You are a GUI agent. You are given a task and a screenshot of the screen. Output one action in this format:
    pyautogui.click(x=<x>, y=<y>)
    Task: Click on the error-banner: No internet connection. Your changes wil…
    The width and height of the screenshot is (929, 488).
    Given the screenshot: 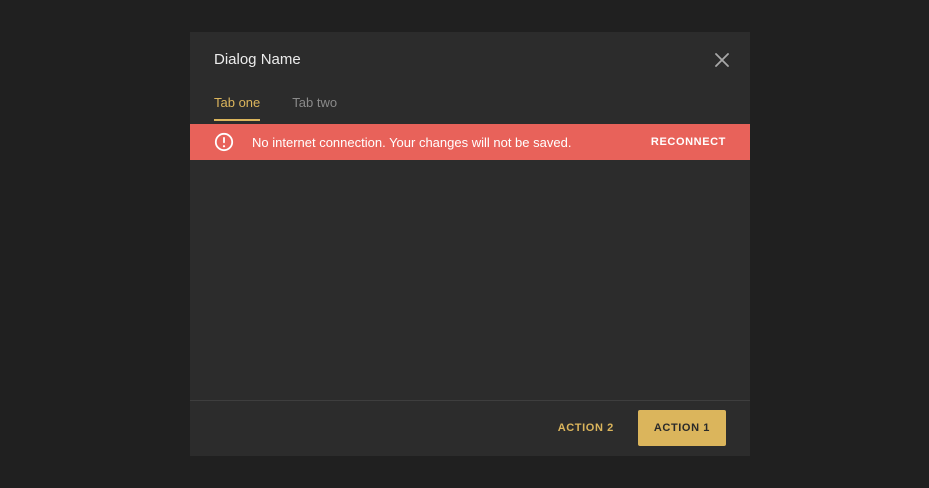 What is the action you would take?
    pyautogui.click(x=470, y=142)
    